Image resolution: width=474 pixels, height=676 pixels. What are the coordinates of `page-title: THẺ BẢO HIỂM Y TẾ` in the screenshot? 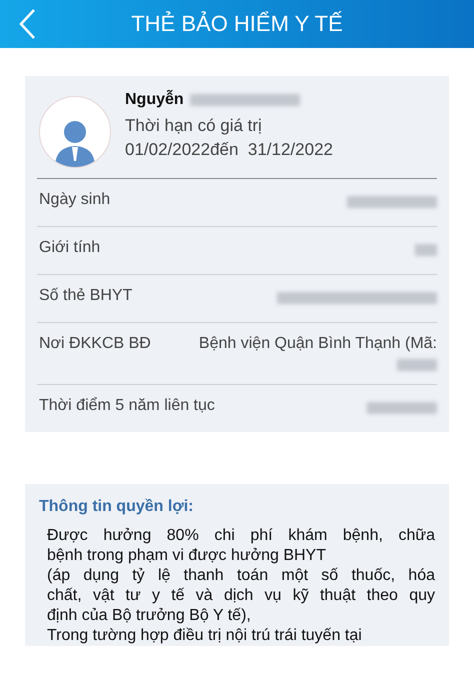 It's located at (237, 24).